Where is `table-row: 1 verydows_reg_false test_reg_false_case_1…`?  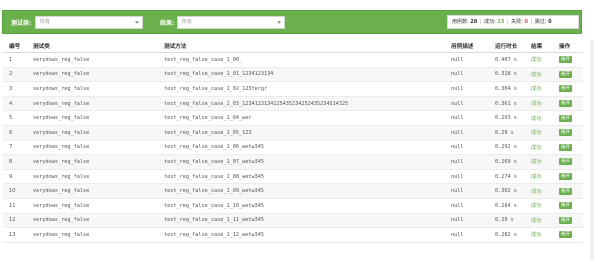
table-row: 1 verydows_reg_false test_reg_false_case_1… is located at coordinates (293, 60).